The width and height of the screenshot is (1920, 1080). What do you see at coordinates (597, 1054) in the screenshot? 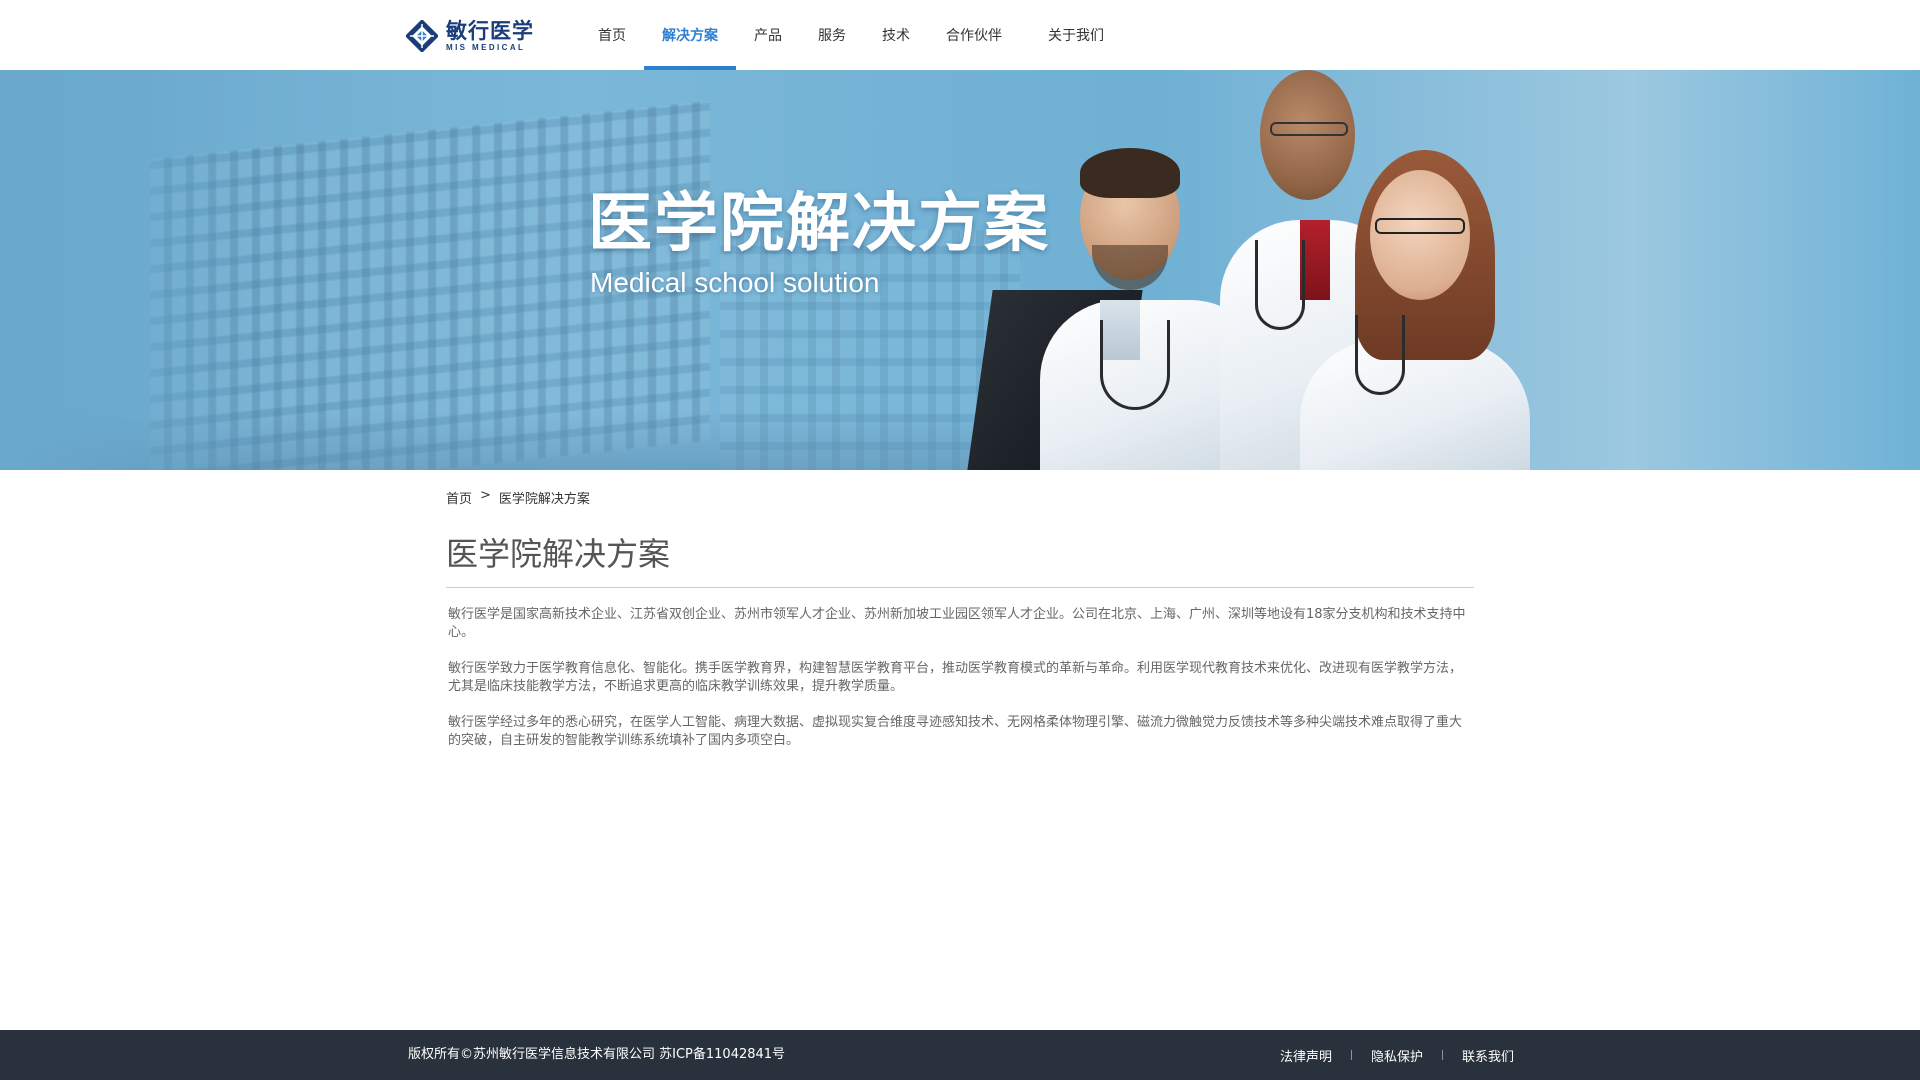
I see `footer-copyright: 版权所有©苏州敏行医学信息技术有限公司 苏ICP备11042841号` at bounding box center [597, 1054].